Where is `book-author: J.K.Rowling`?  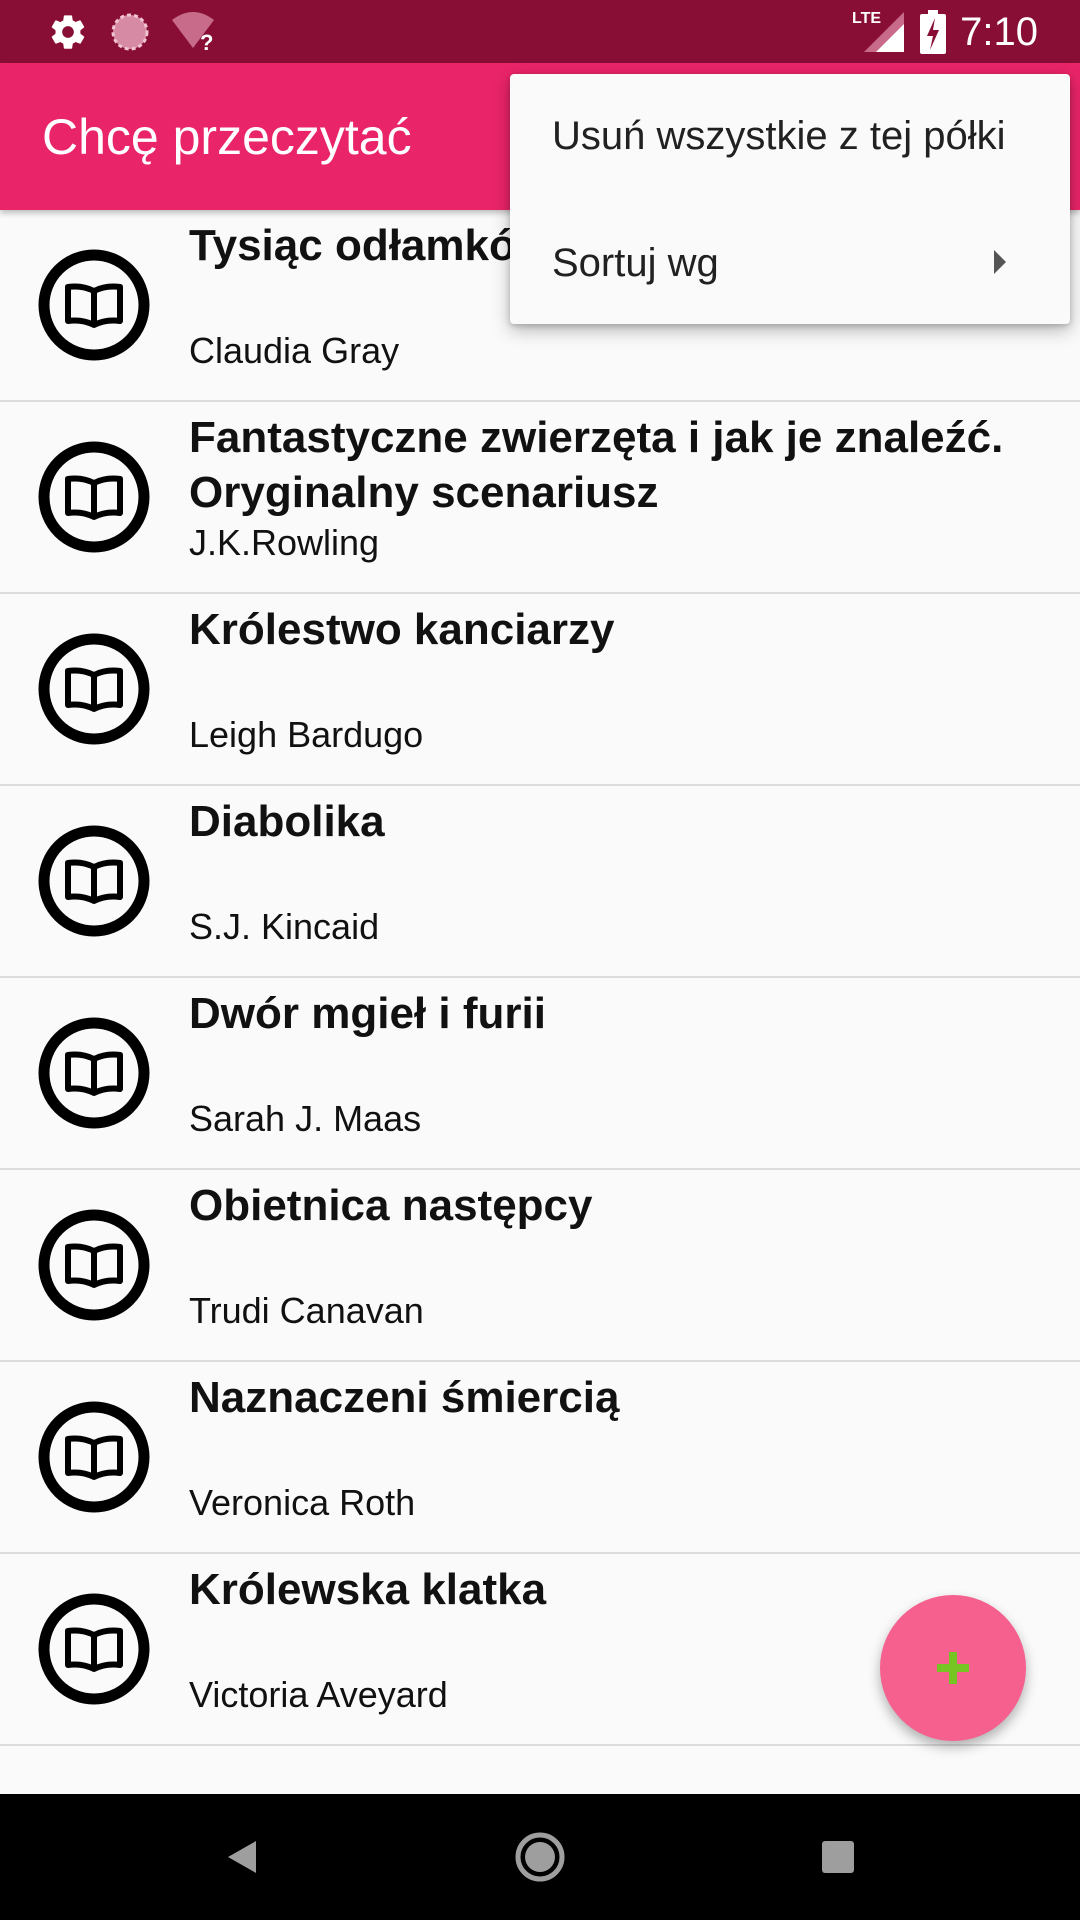 book-author: J.K.Rowling is located at coordinates (284, 542).